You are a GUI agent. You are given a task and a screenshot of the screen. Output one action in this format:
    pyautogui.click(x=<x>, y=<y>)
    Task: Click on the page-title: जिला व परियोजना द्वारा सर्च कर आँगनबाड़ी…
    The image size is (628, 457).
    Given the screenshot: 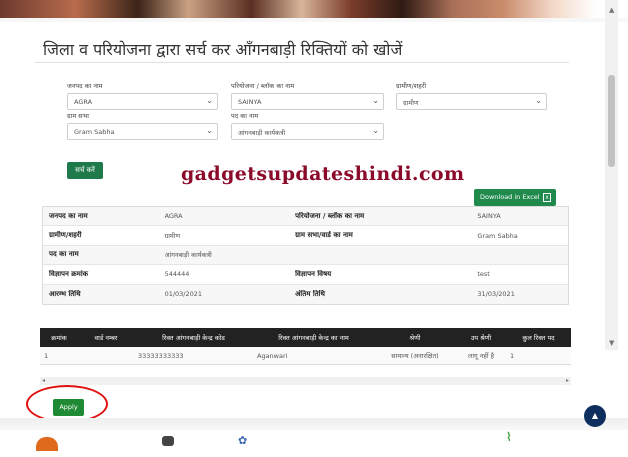 What is the action you would take?
    pyautogui.click(x=223, y=49)
    